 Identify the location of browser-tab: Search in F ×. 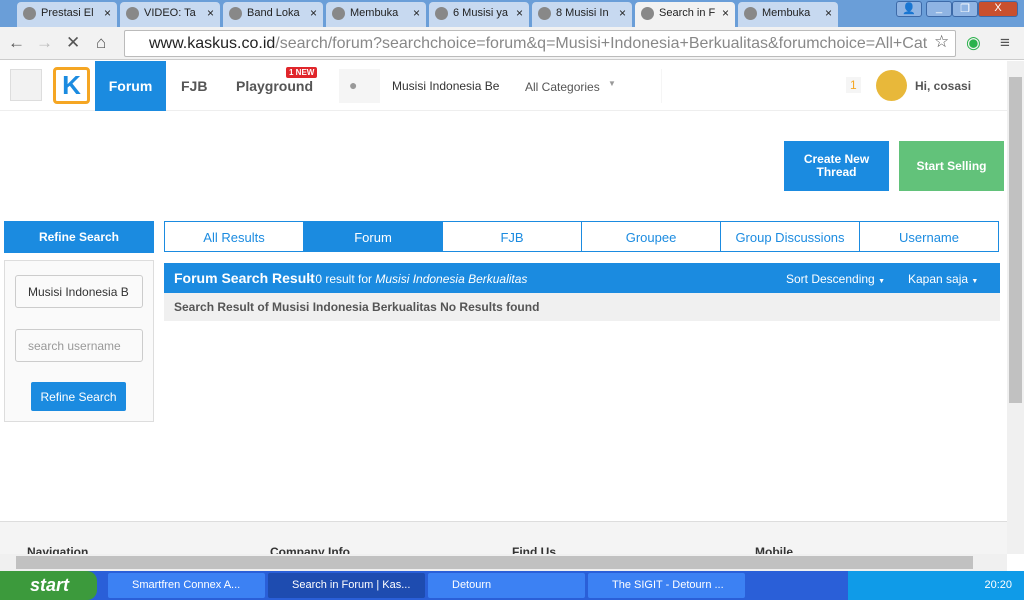
(685, 14).